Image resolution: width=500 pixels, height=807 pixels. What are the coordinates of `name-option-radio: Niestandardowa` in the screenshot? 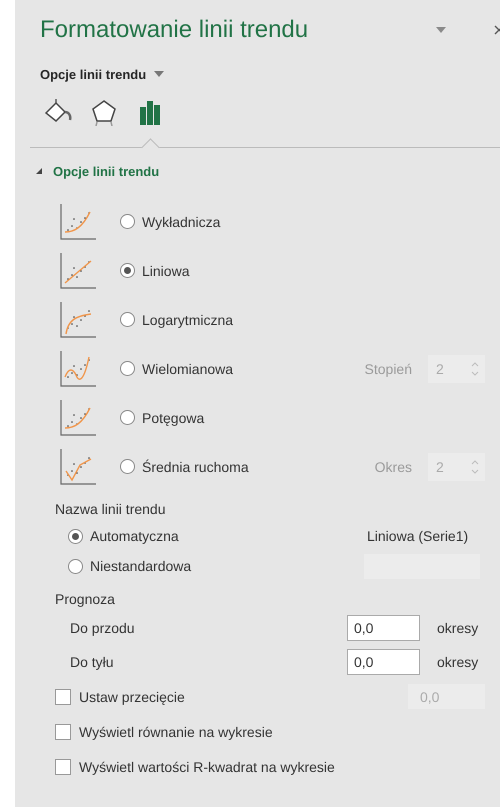 It's located at (130, 566).